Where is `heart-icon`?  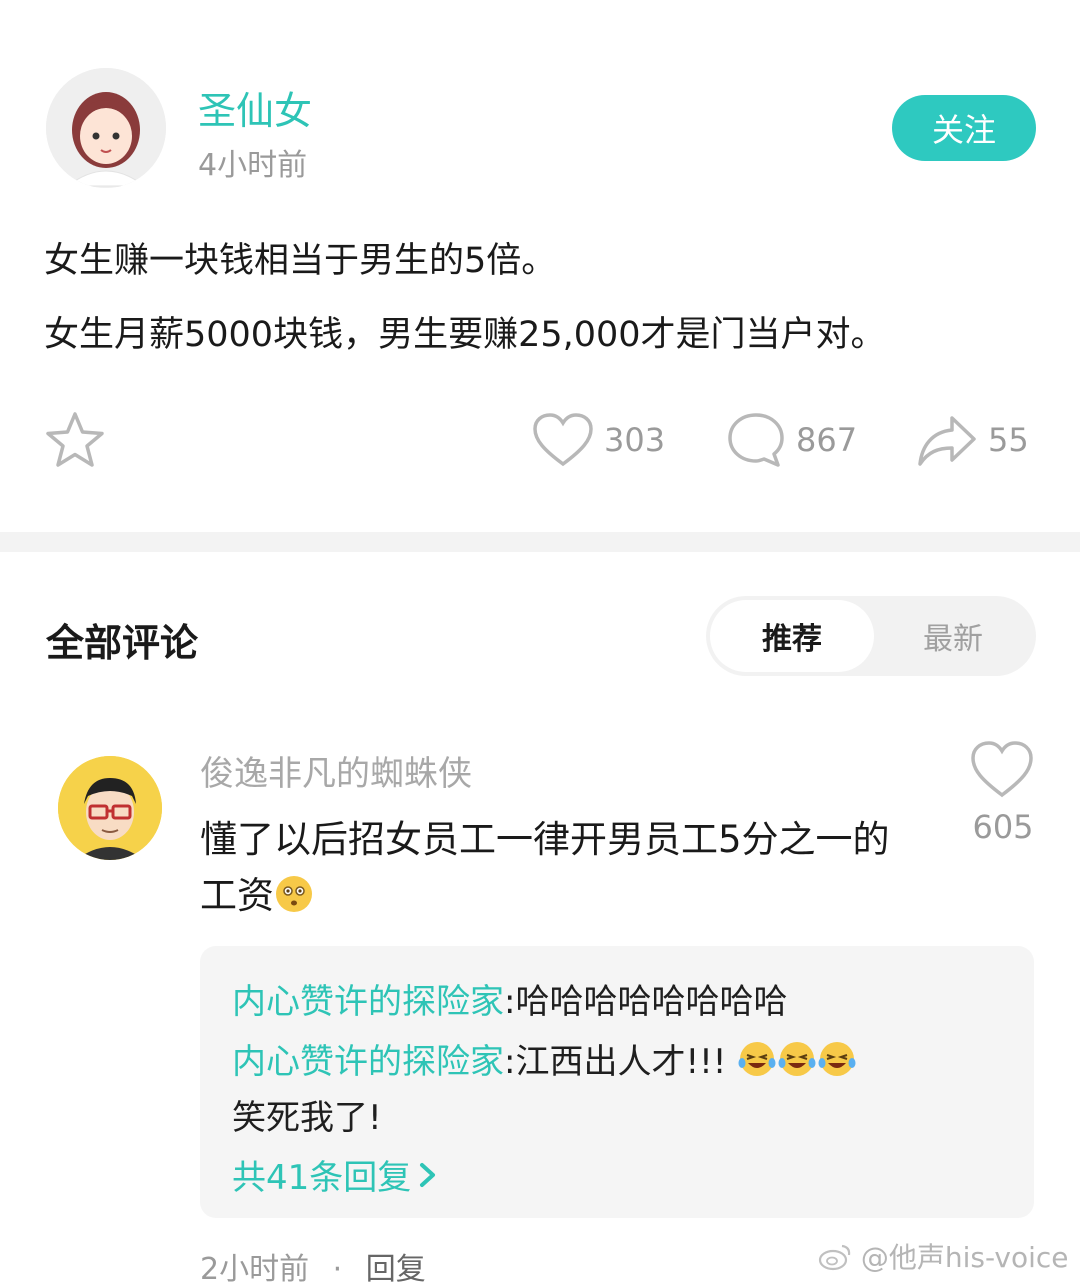 heart-icon is located at coordinates (563, 440).